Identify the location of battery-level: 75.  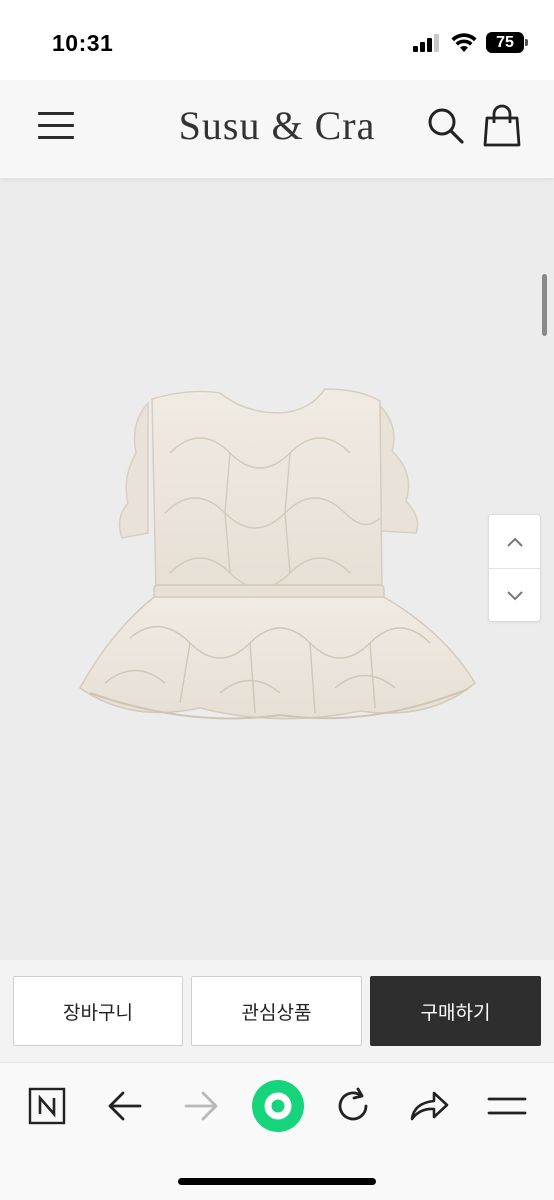
(505, 42).